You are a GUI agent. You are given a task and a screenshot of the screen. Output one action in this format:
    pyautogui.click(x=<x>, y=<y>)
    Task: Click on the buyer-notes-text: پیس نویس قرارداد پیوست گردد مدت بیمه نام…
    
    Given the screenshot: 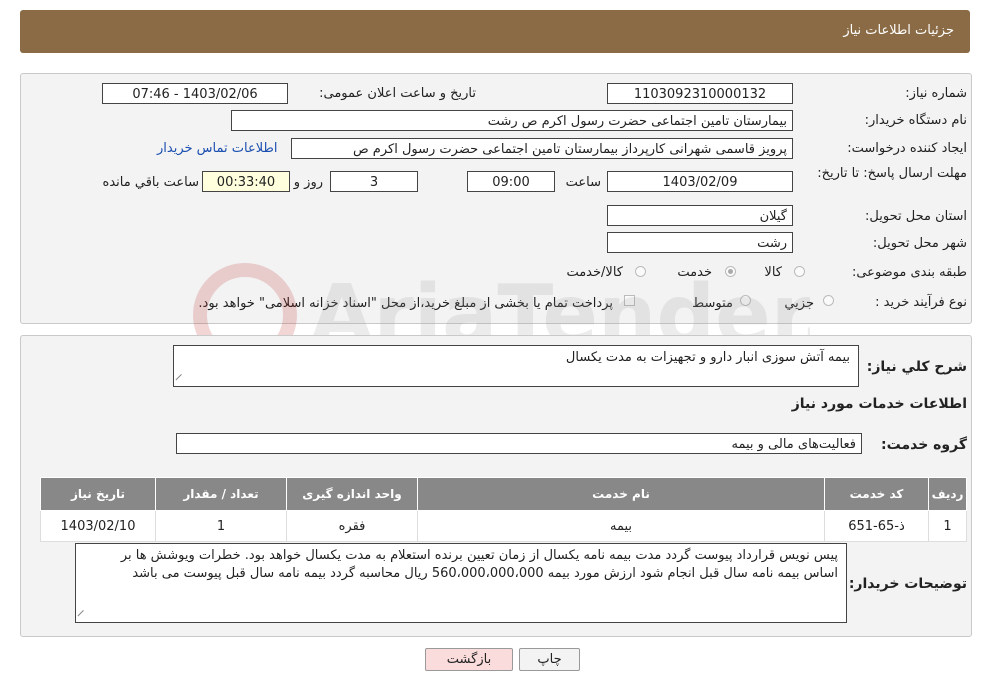 What is the action you would take?
    pyautogui.click(x=479, y=564)
    